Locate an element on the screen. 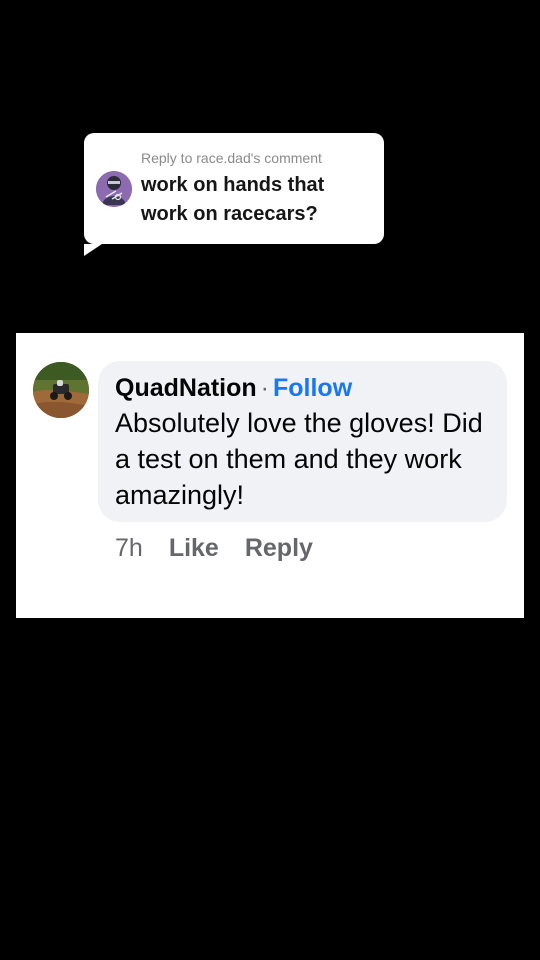 The width and height of the screenshot is (540, 960). comment-timestamp: 7h is located at coordinates (129, 548).